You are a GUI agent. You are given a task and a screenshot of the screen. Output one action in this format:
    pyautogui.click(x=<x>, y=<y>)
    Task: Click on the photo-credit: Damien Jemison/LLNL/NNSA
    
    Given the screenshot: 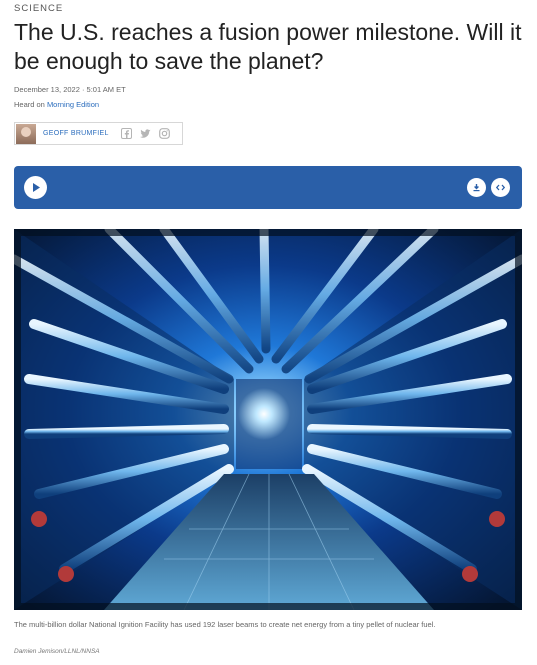 What is the action you would take?
    pyautogui.click(x=57, y=651)
    